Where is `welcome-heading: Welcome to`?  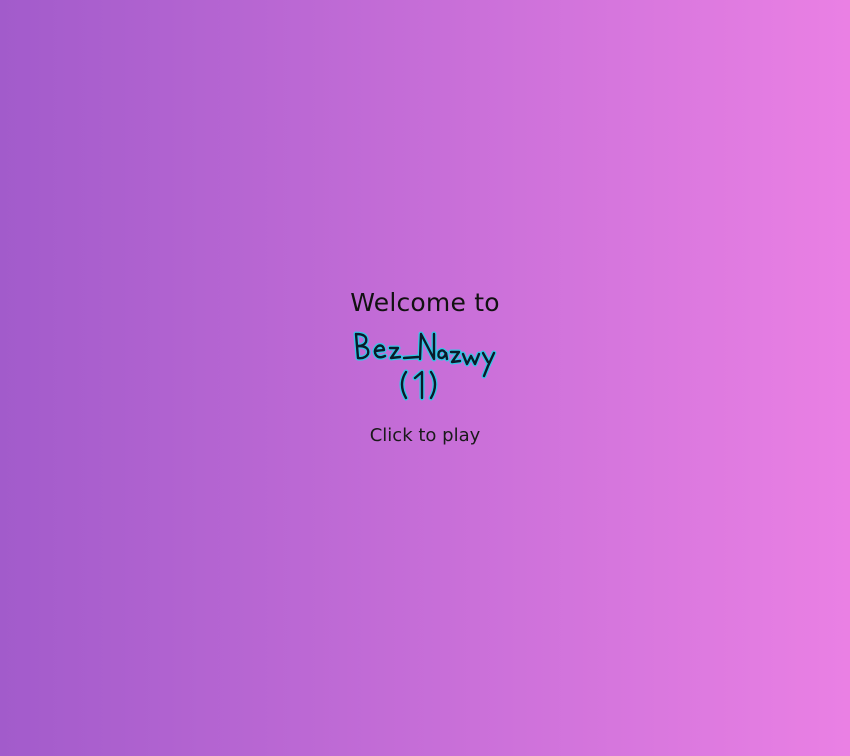 welcome-heading: Welcome to is located at coordinates (425, 302).